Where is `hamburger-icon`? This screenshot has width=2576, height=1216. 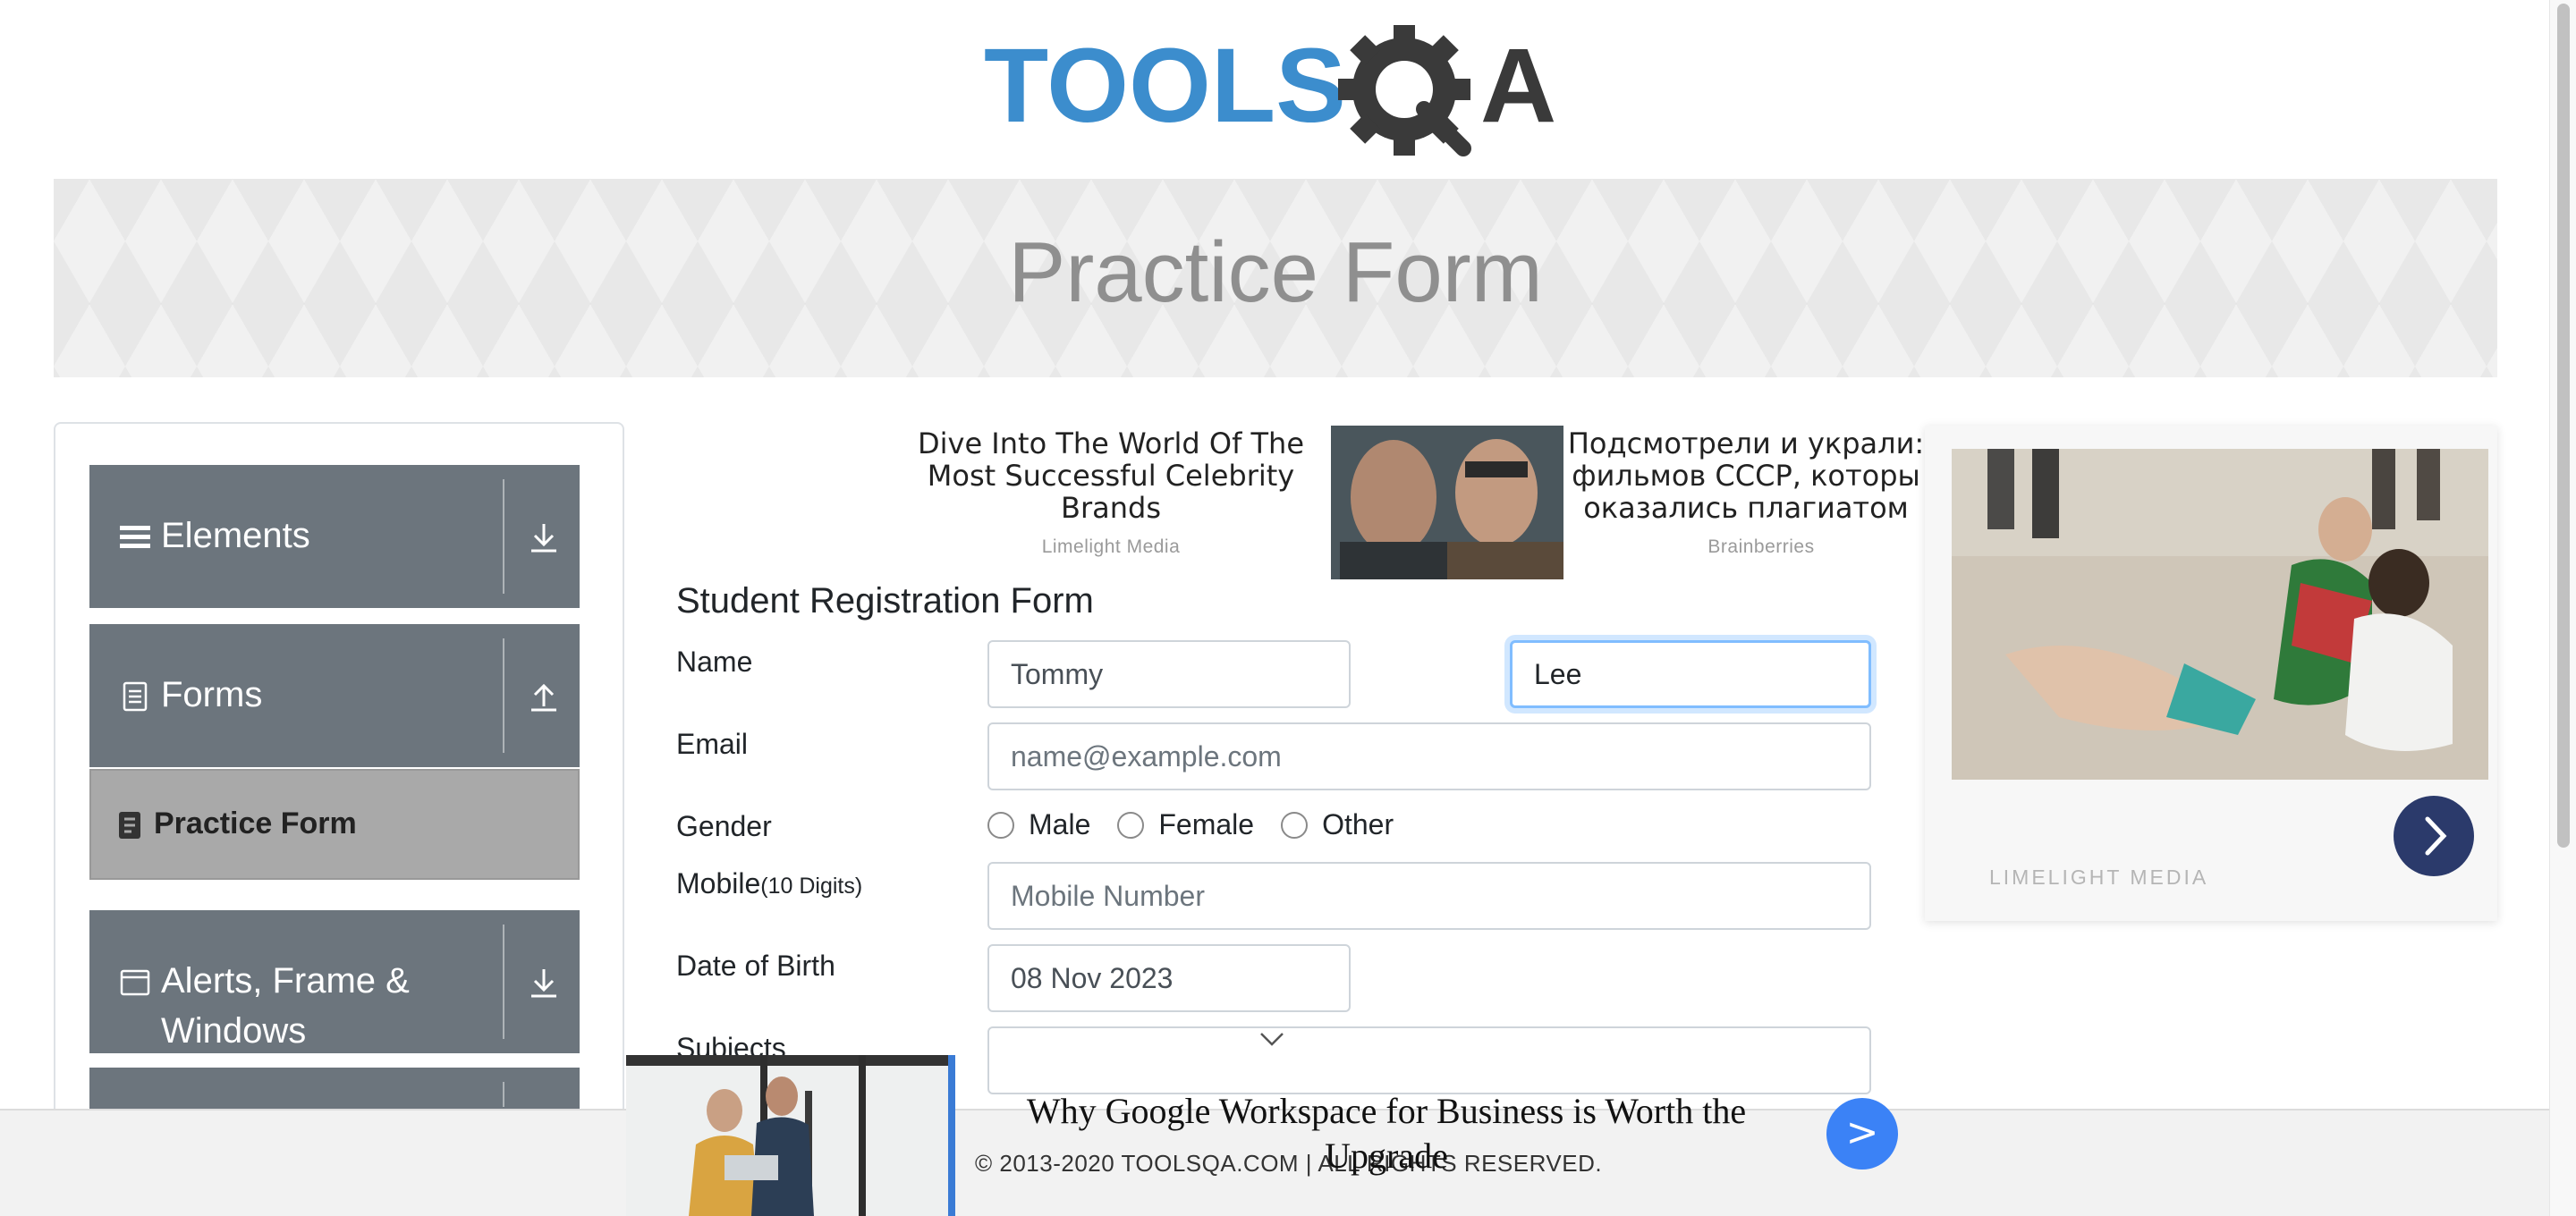
hamburger-icon is located at coordinates (135, 537).